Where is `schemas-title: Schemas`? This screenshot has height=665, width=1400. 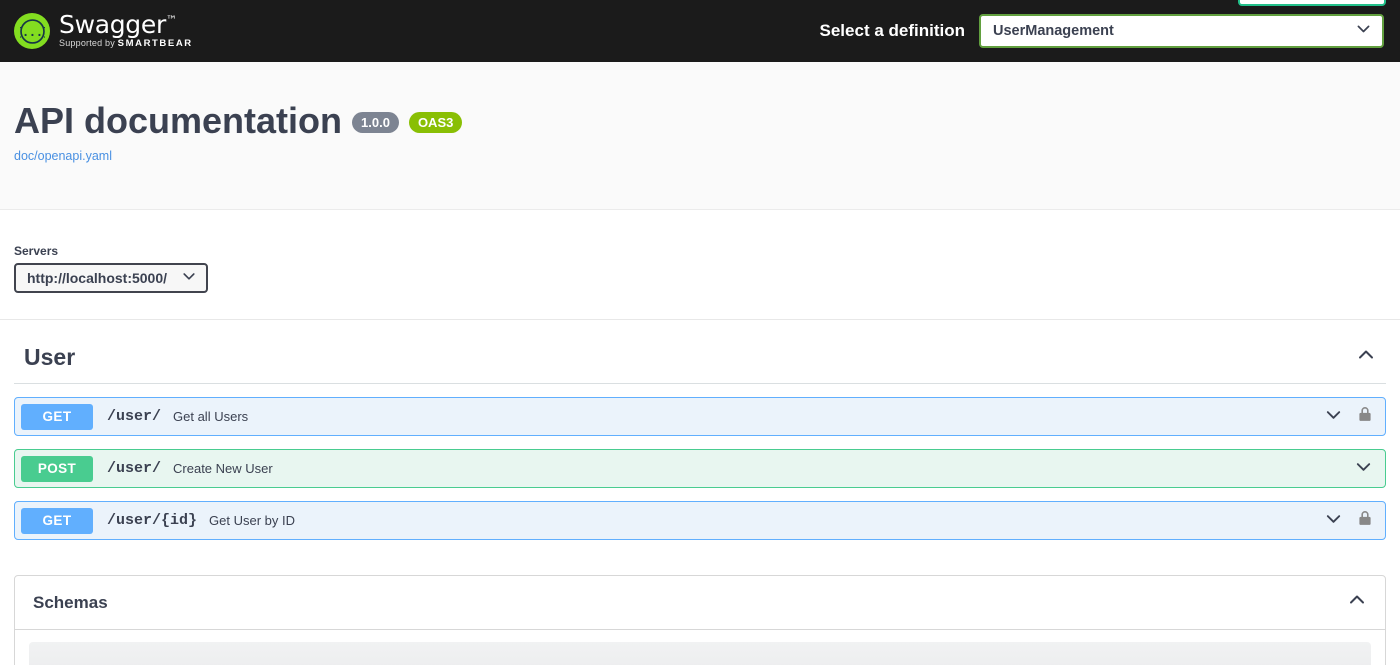 schemas-title: Schemas is located at coordinates (70, 602).